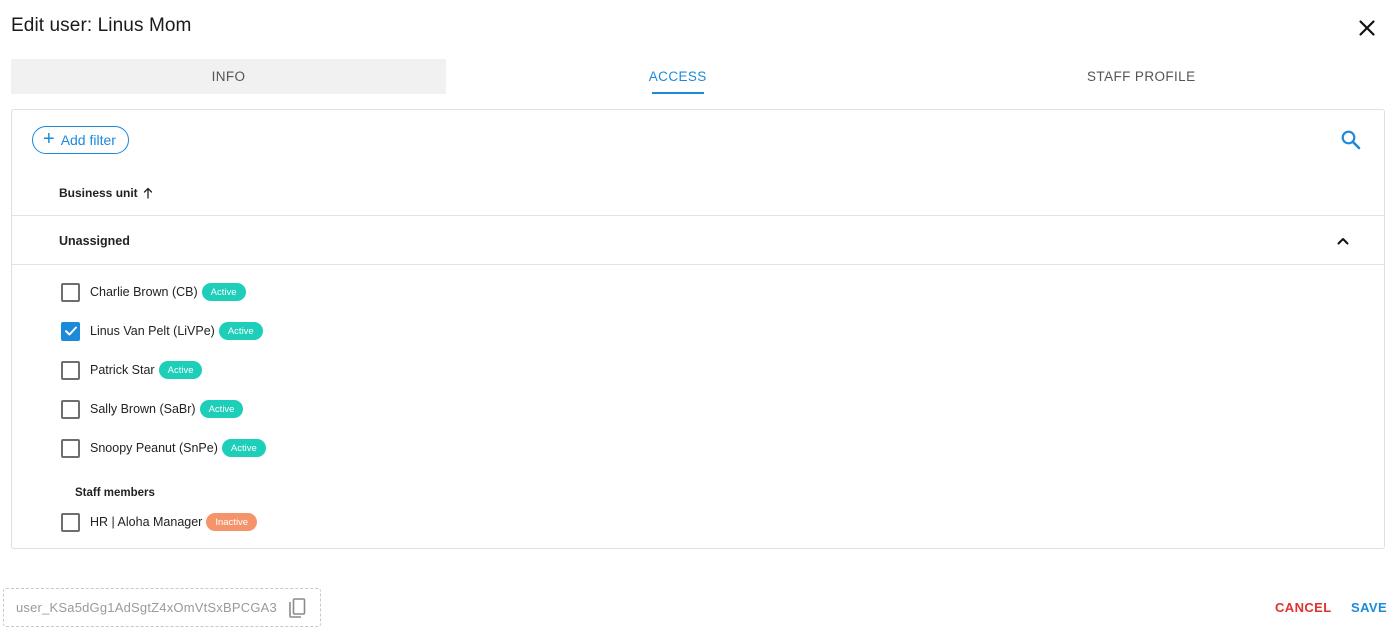 The width and height of the screenshot is (1398, 630). Describe the element at coordinates (98, 193) in the screenshot. I see `column-header-label: Business unit` at that location.